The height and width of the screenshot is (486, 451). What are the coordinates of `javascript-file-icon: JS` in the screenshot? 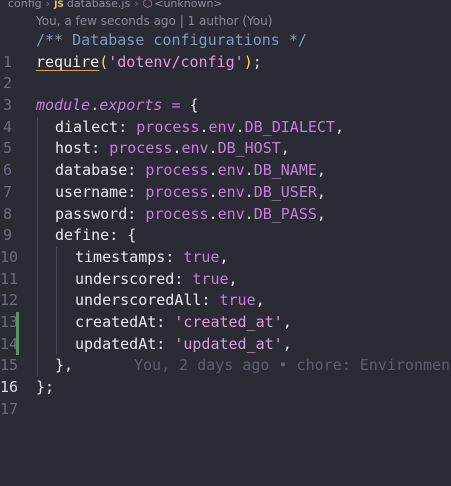 It's located at (59, 5).